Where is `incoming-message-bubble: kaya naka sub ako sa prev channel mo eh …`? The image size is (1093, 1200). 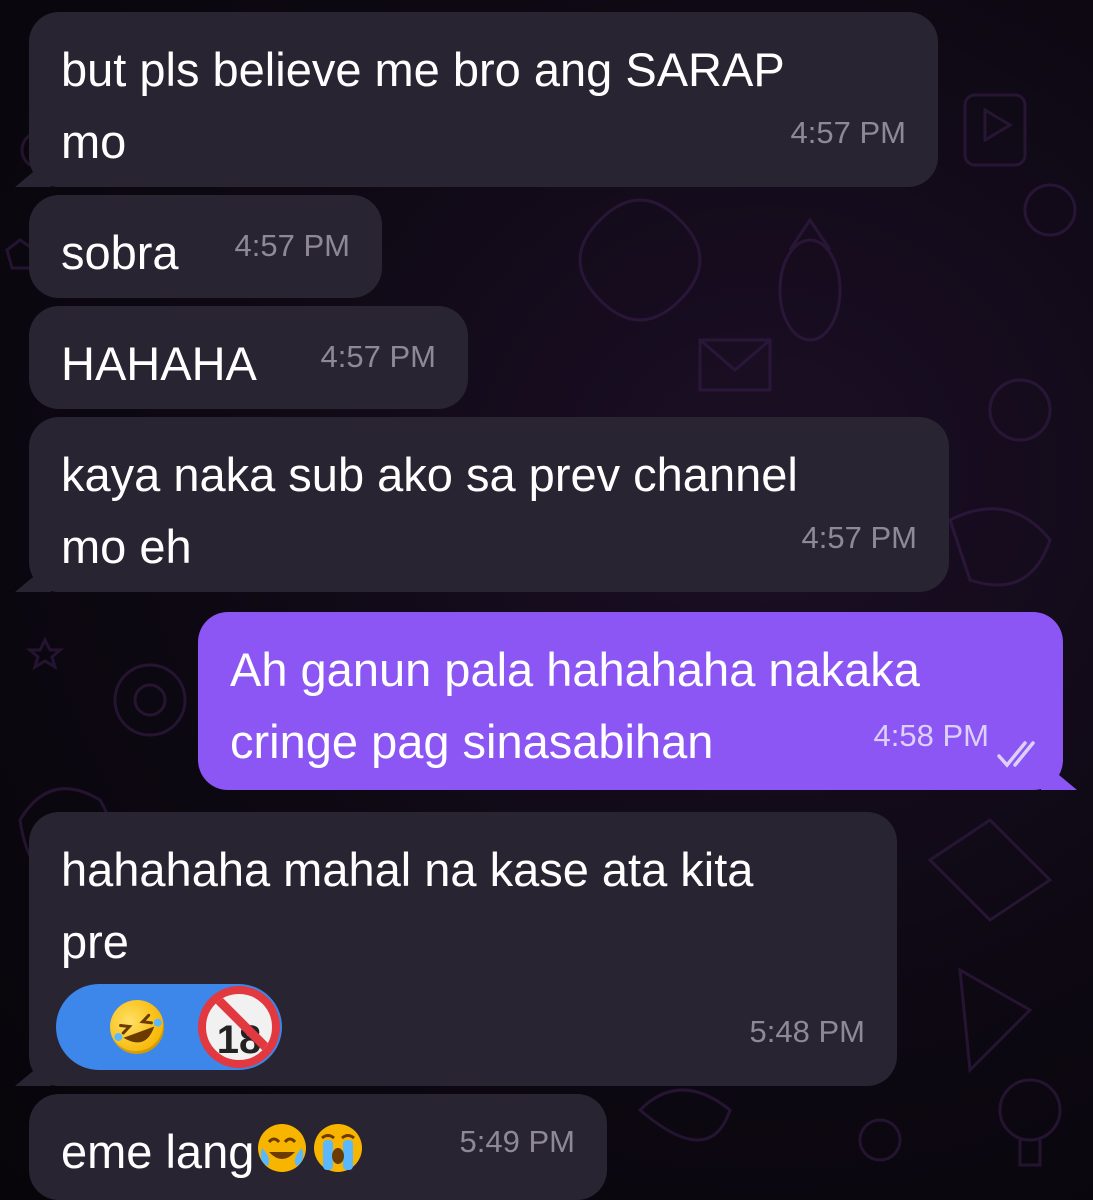 incoming-message-bubble: kaya naka sub ako sa prev channel mo eh … is located at coordinates (482, 504).